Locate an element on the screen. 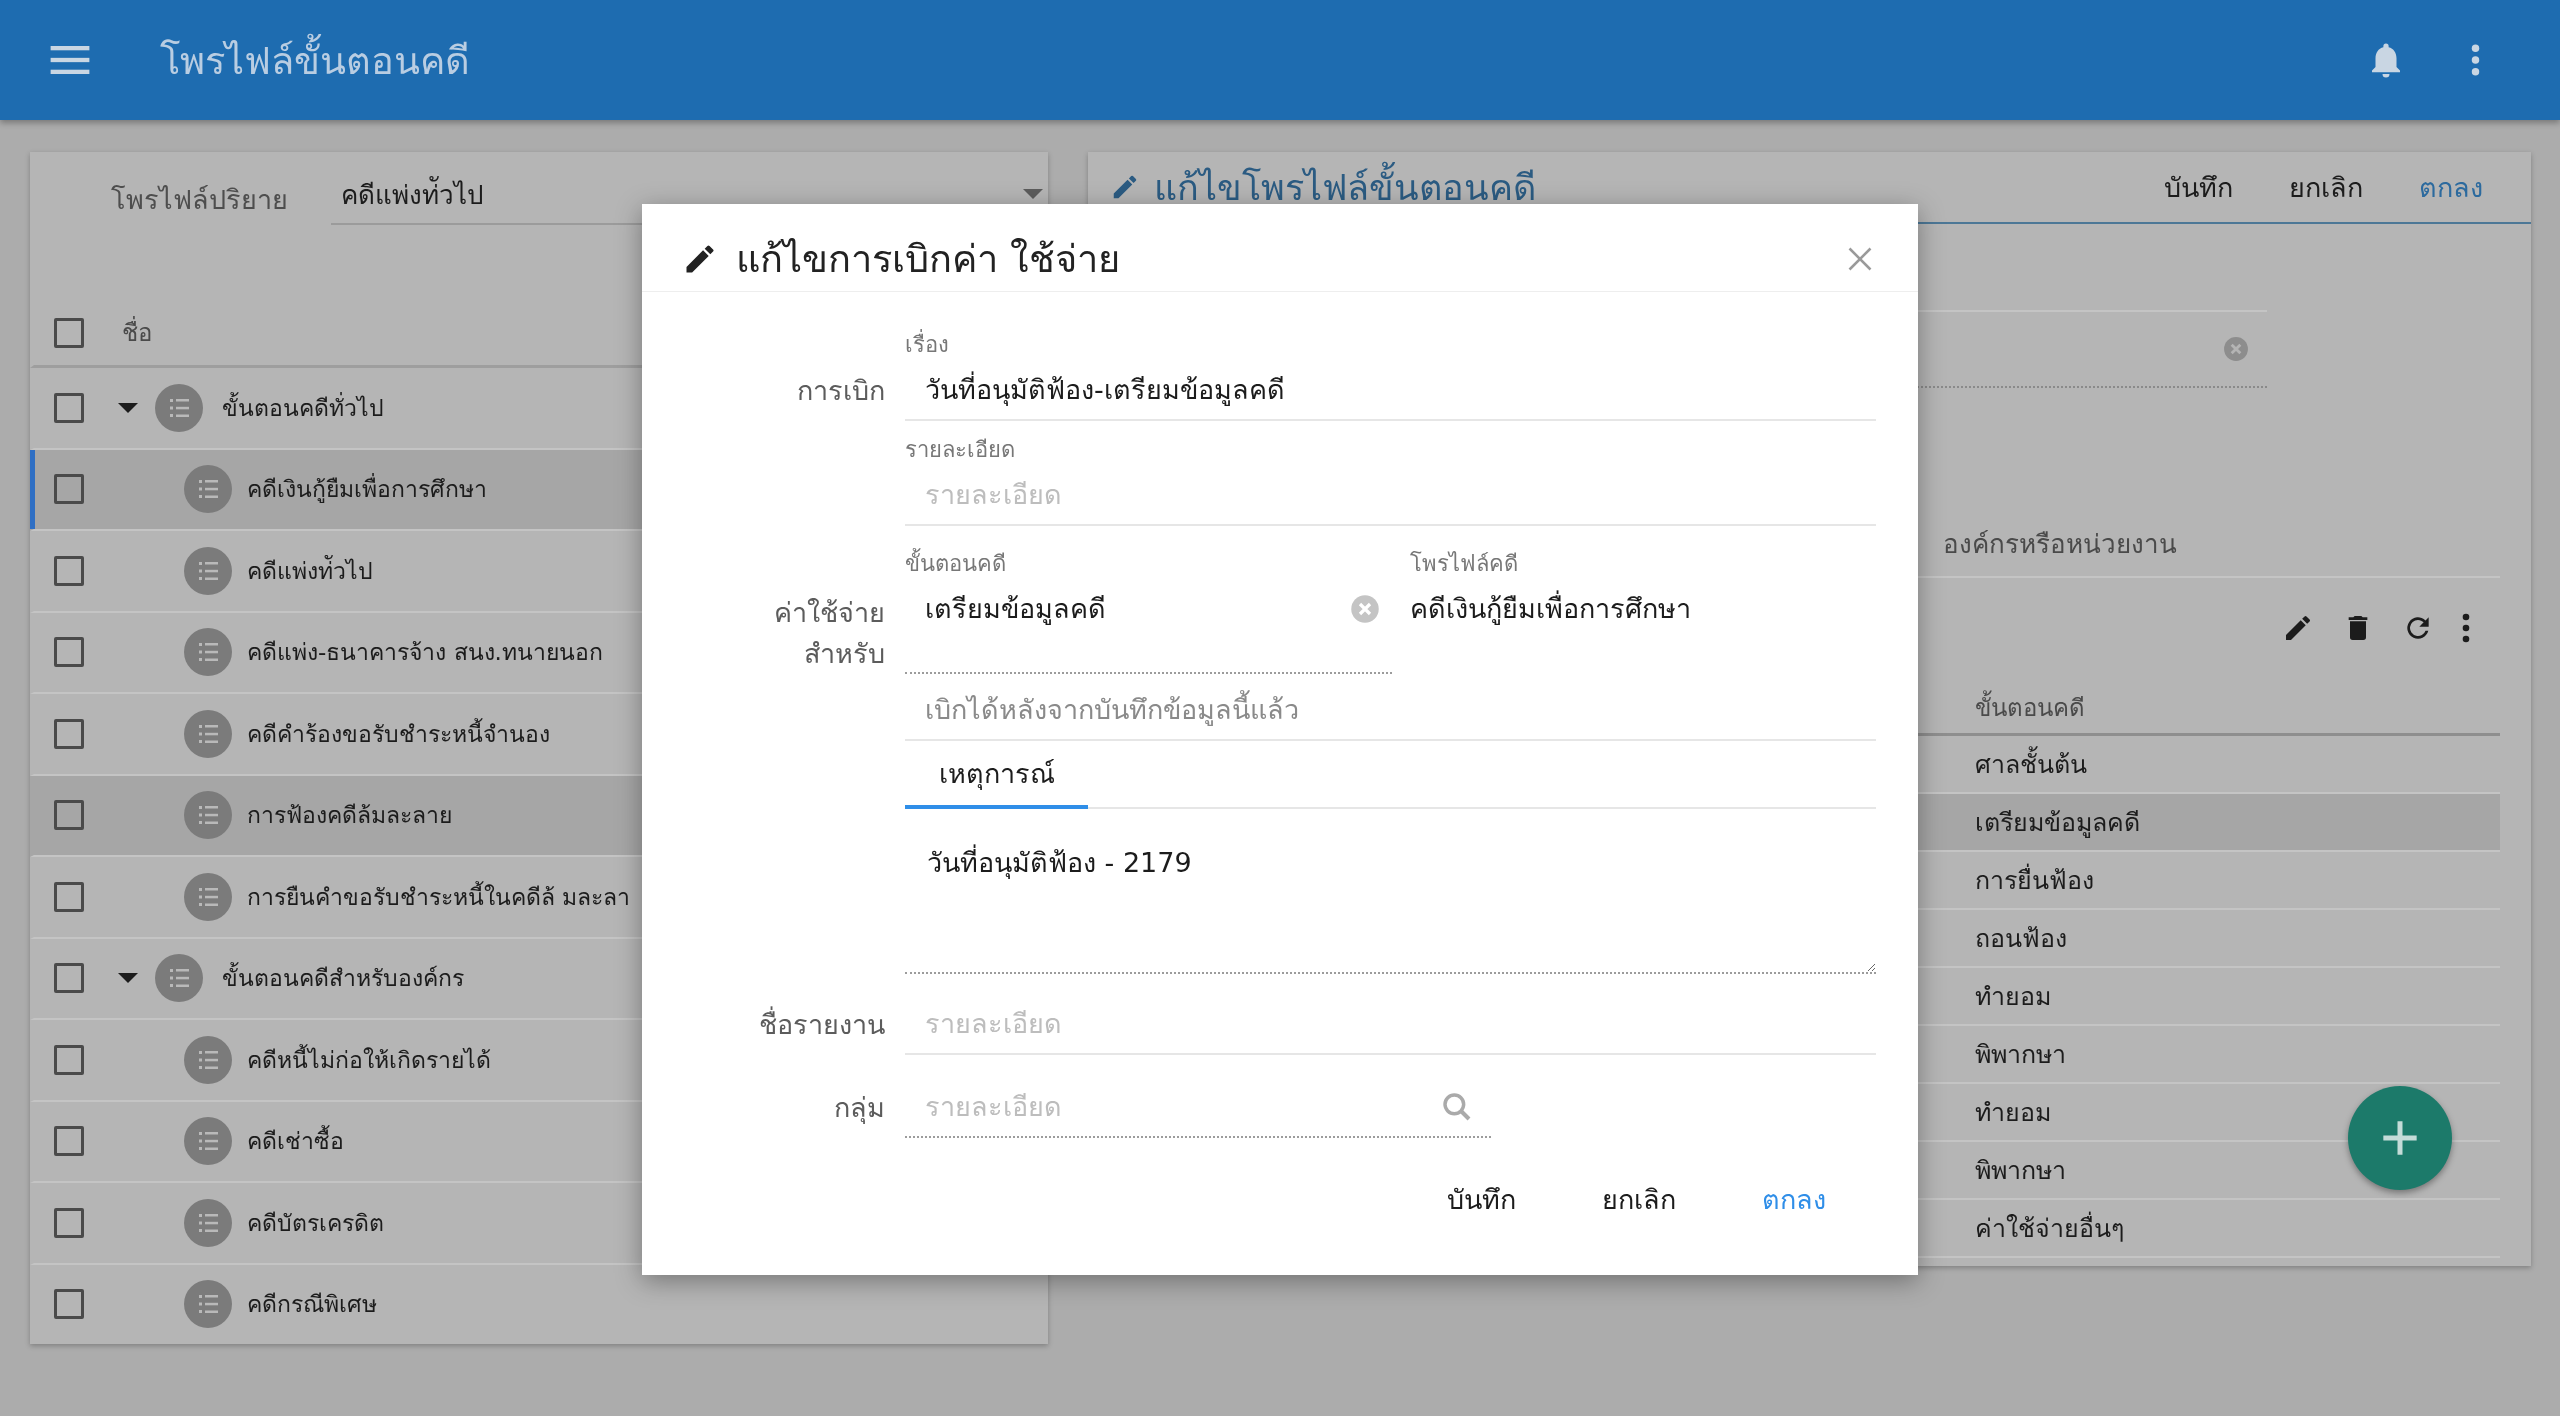  default-profile-label: โพรไฟล์ปริยาย is located at coordinates (200, 199).